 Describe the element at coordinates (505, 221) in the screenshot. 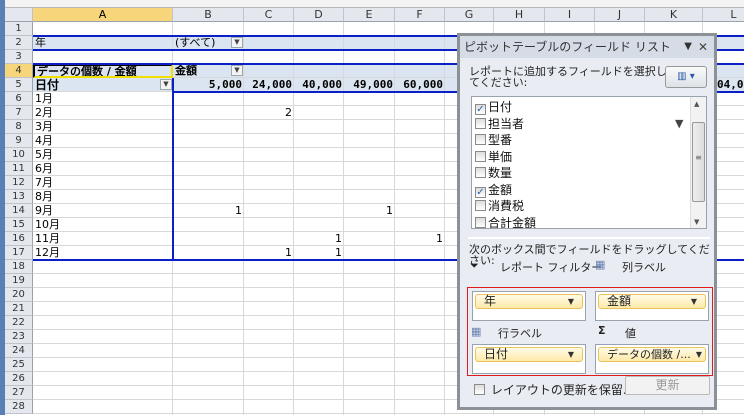

I see `field-item: 合計金額` at that location.